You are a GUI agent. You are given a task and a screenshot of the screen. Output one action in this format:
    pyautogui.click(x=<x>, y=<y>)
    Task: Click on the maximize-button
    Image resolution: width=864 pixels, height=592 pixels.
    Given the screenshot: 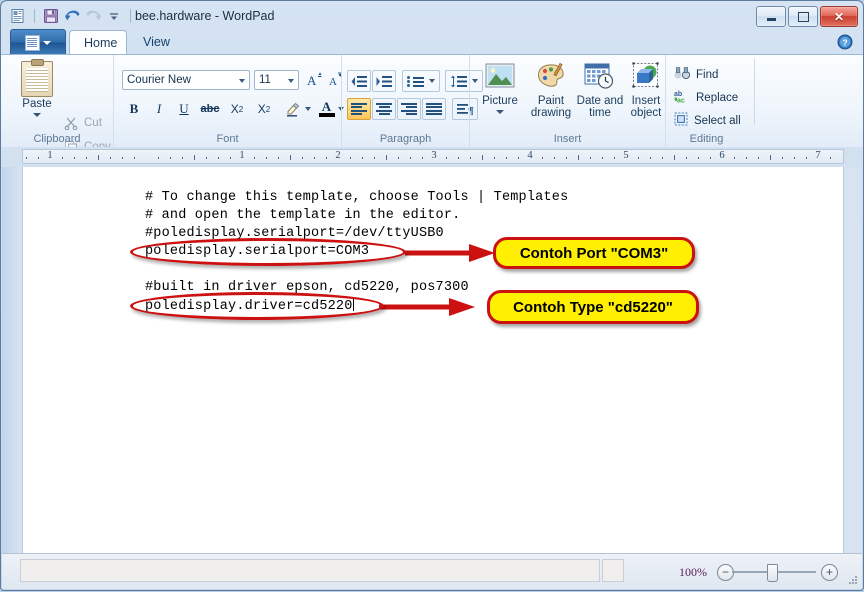 What is the action you would take?
    pyautogui.click(x=803, y=16)
    